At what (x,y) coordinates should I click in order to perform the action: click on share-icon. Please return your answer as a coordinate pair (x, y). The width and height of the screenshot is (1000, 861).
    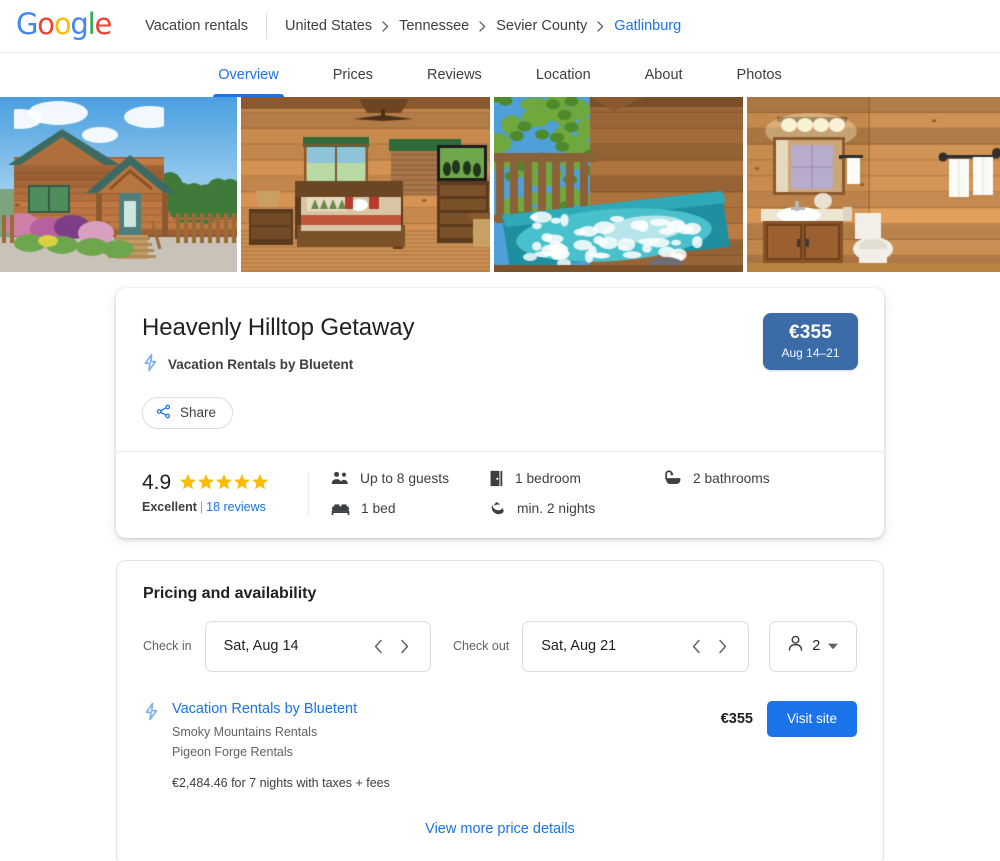
    Looking at the image, I should click on (163, 413).